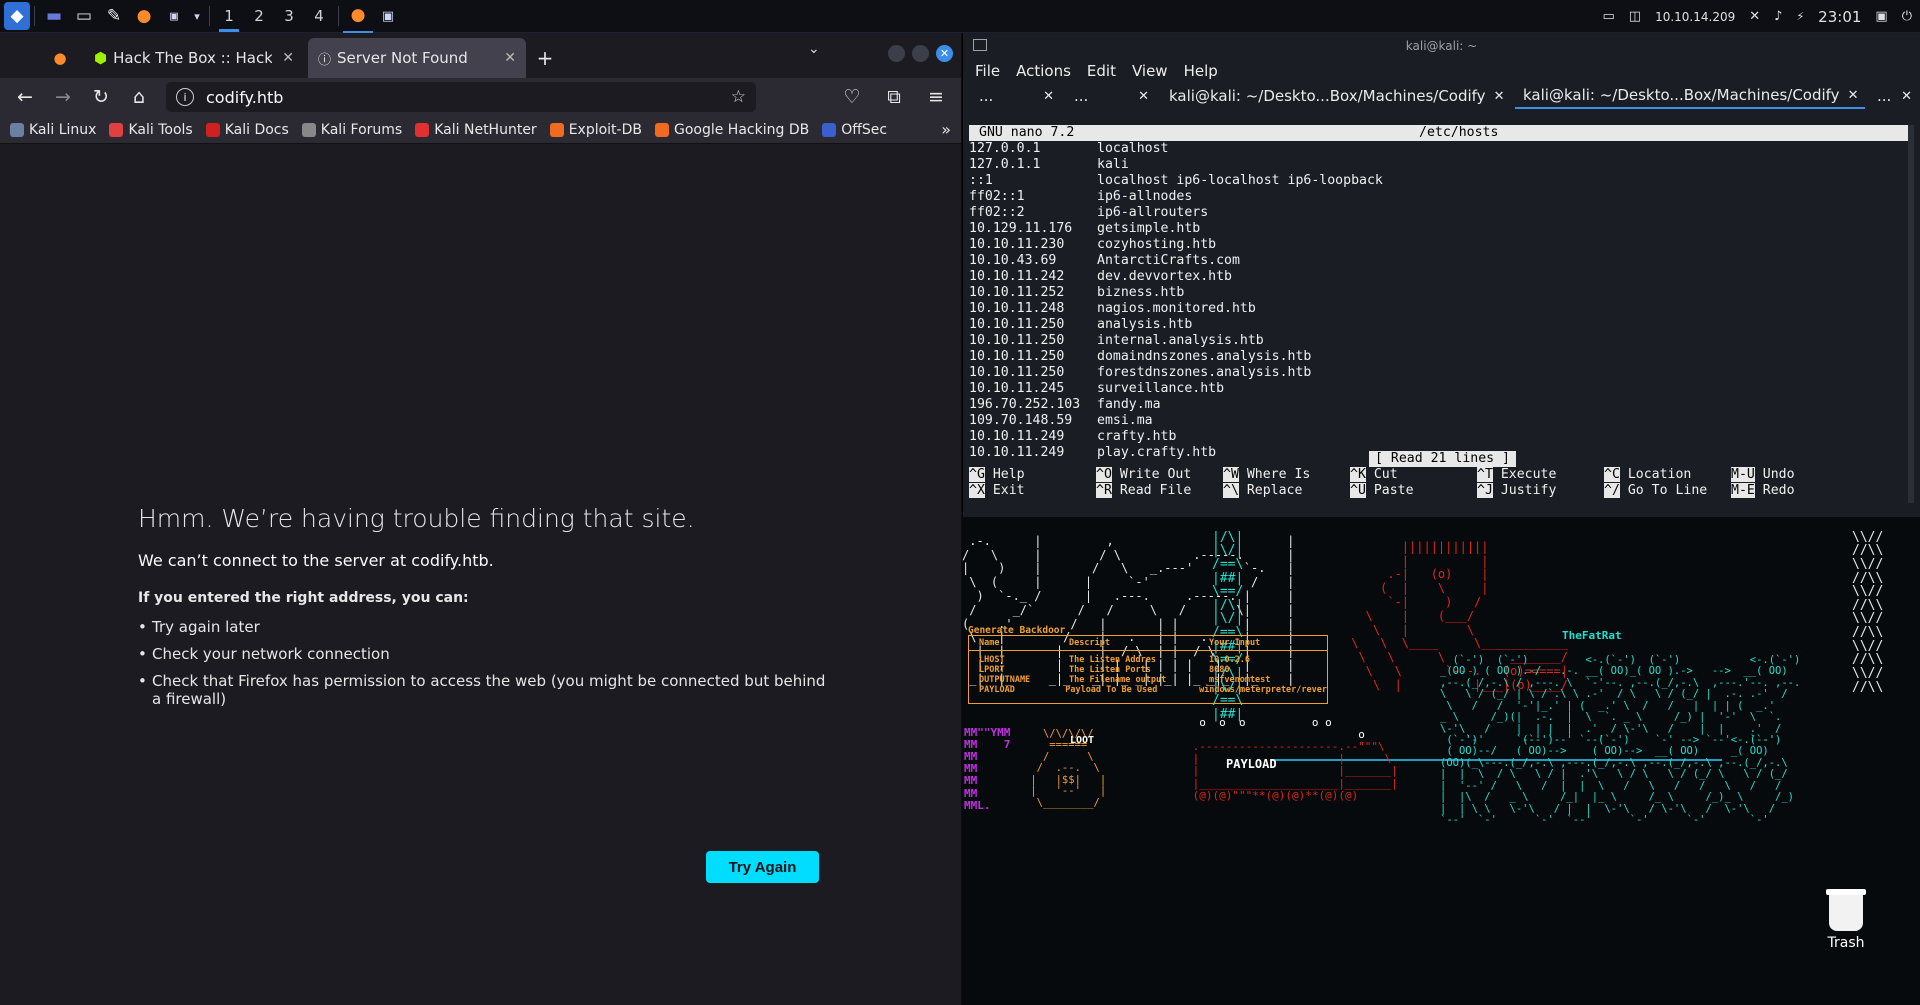 The height and width of the screenshot is (1005, 1920). Describe the element at coordinates (731, 130) in the screenshot. I see `bookmark-google-hacking-db: Google Hacking DB` at that location.